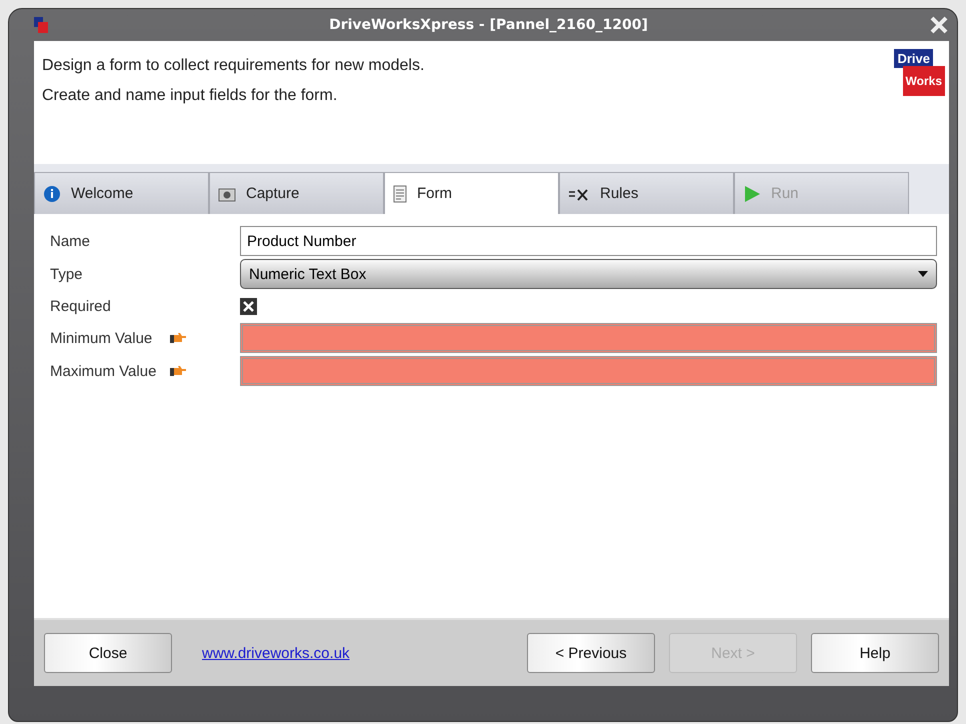  I want to click on nav-button: < Previous, so click(591, 653).